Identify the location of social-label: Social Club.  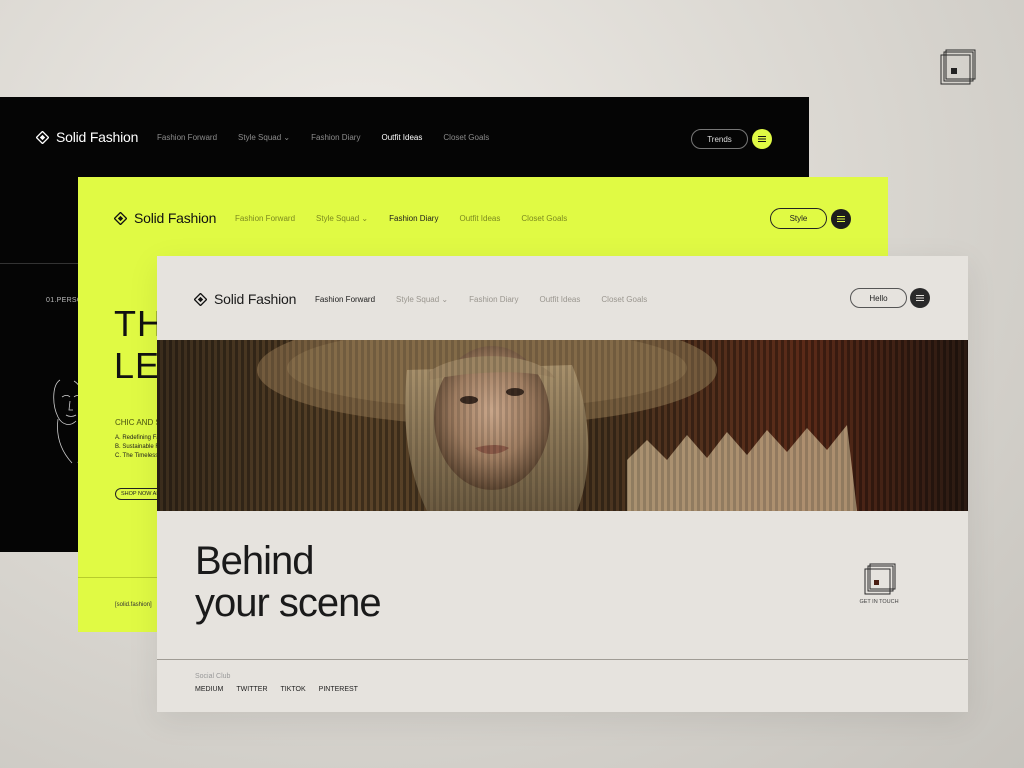
(213, 676).